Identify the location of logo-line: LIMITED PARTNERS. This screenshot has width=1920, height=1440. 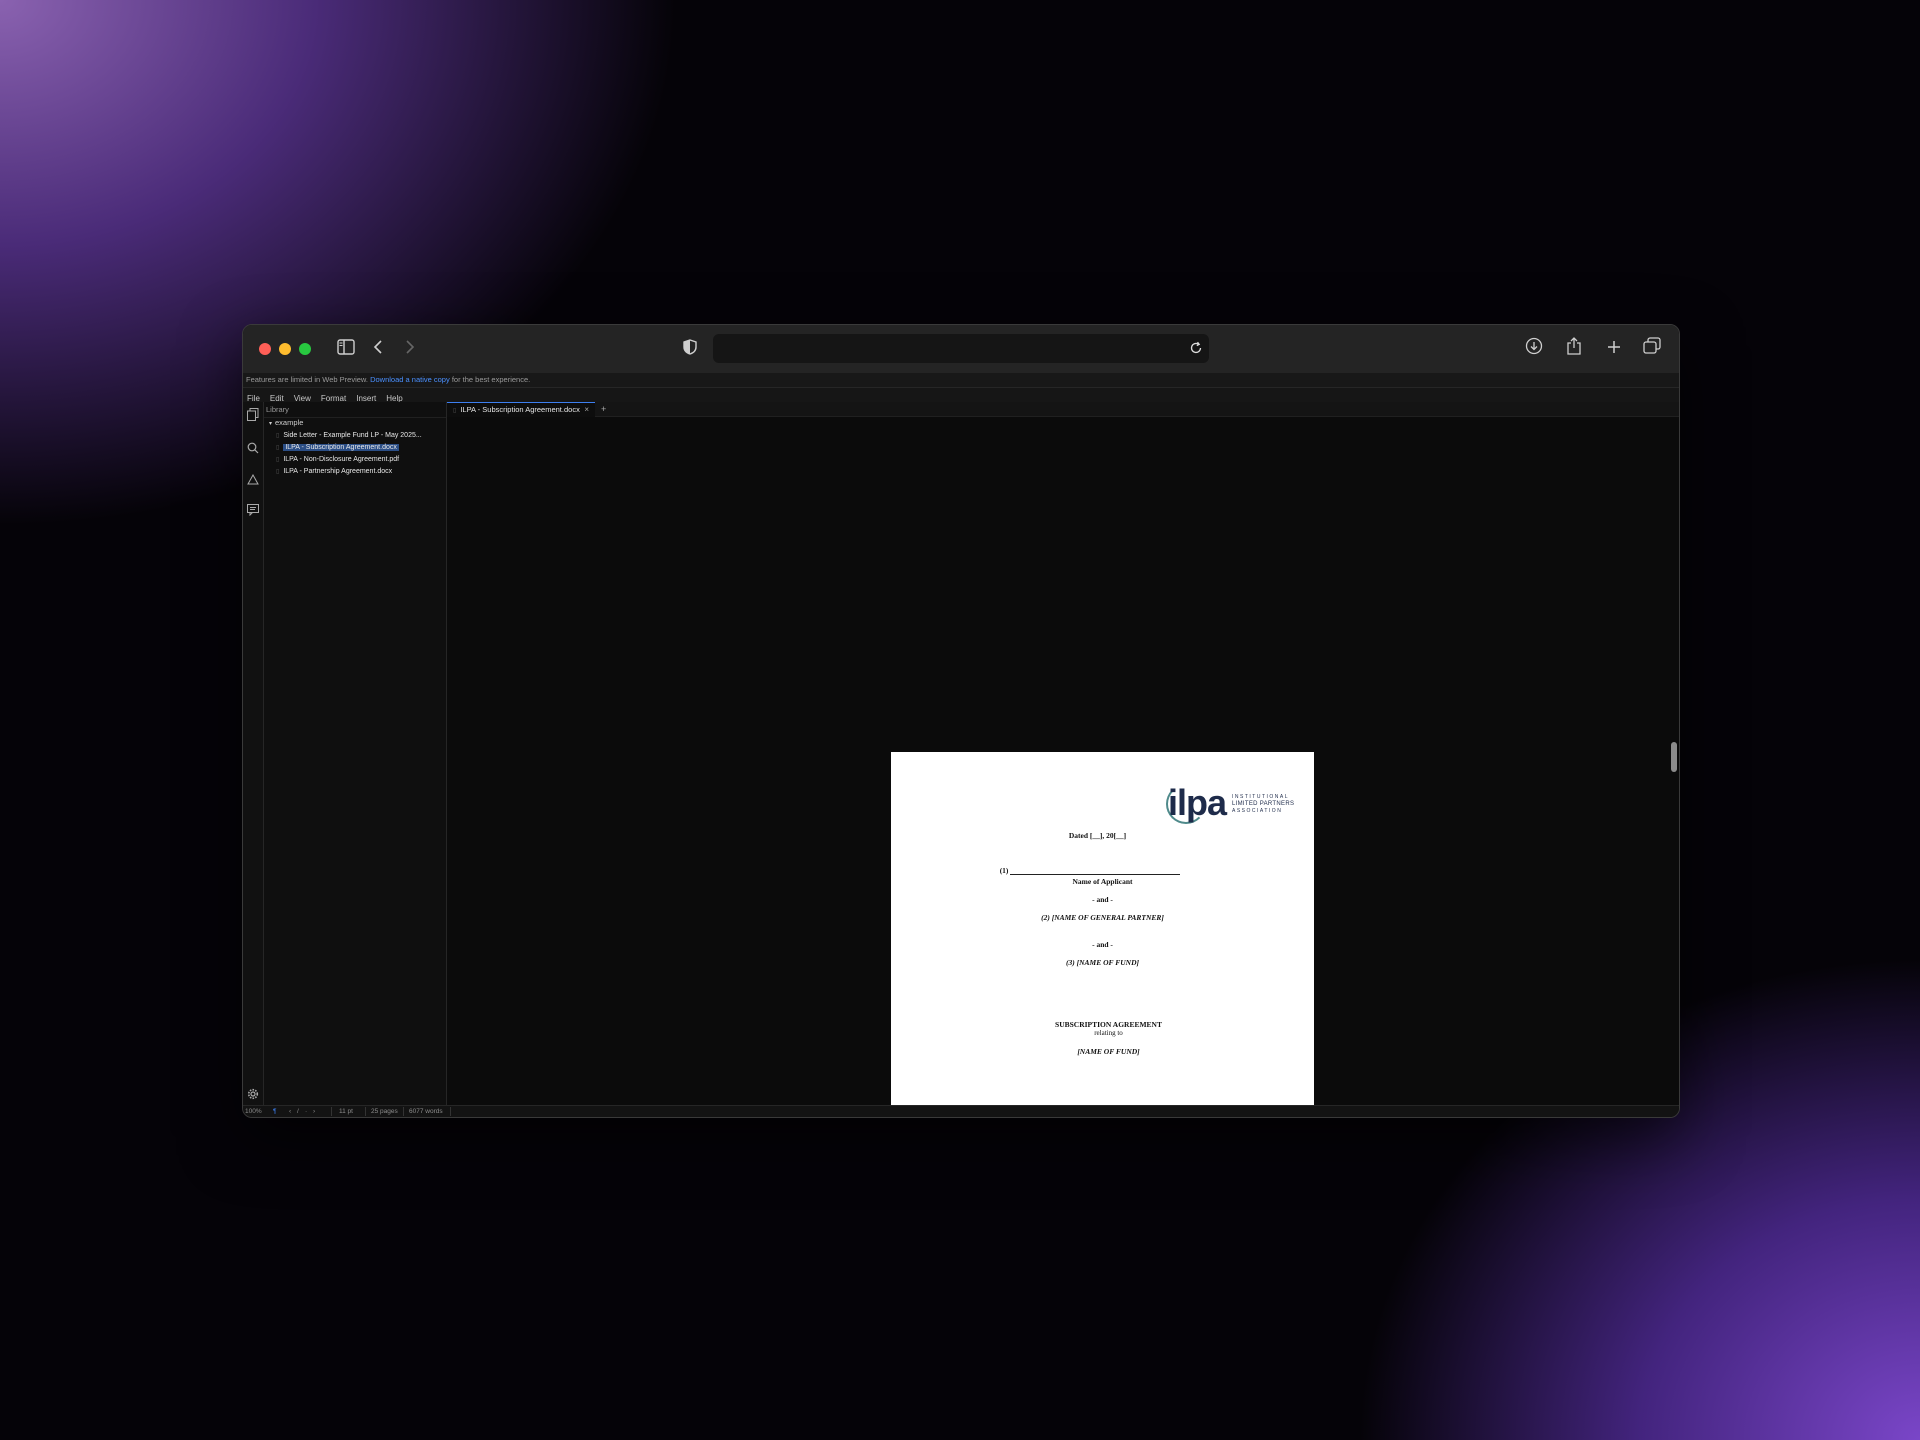
(1263, 804).